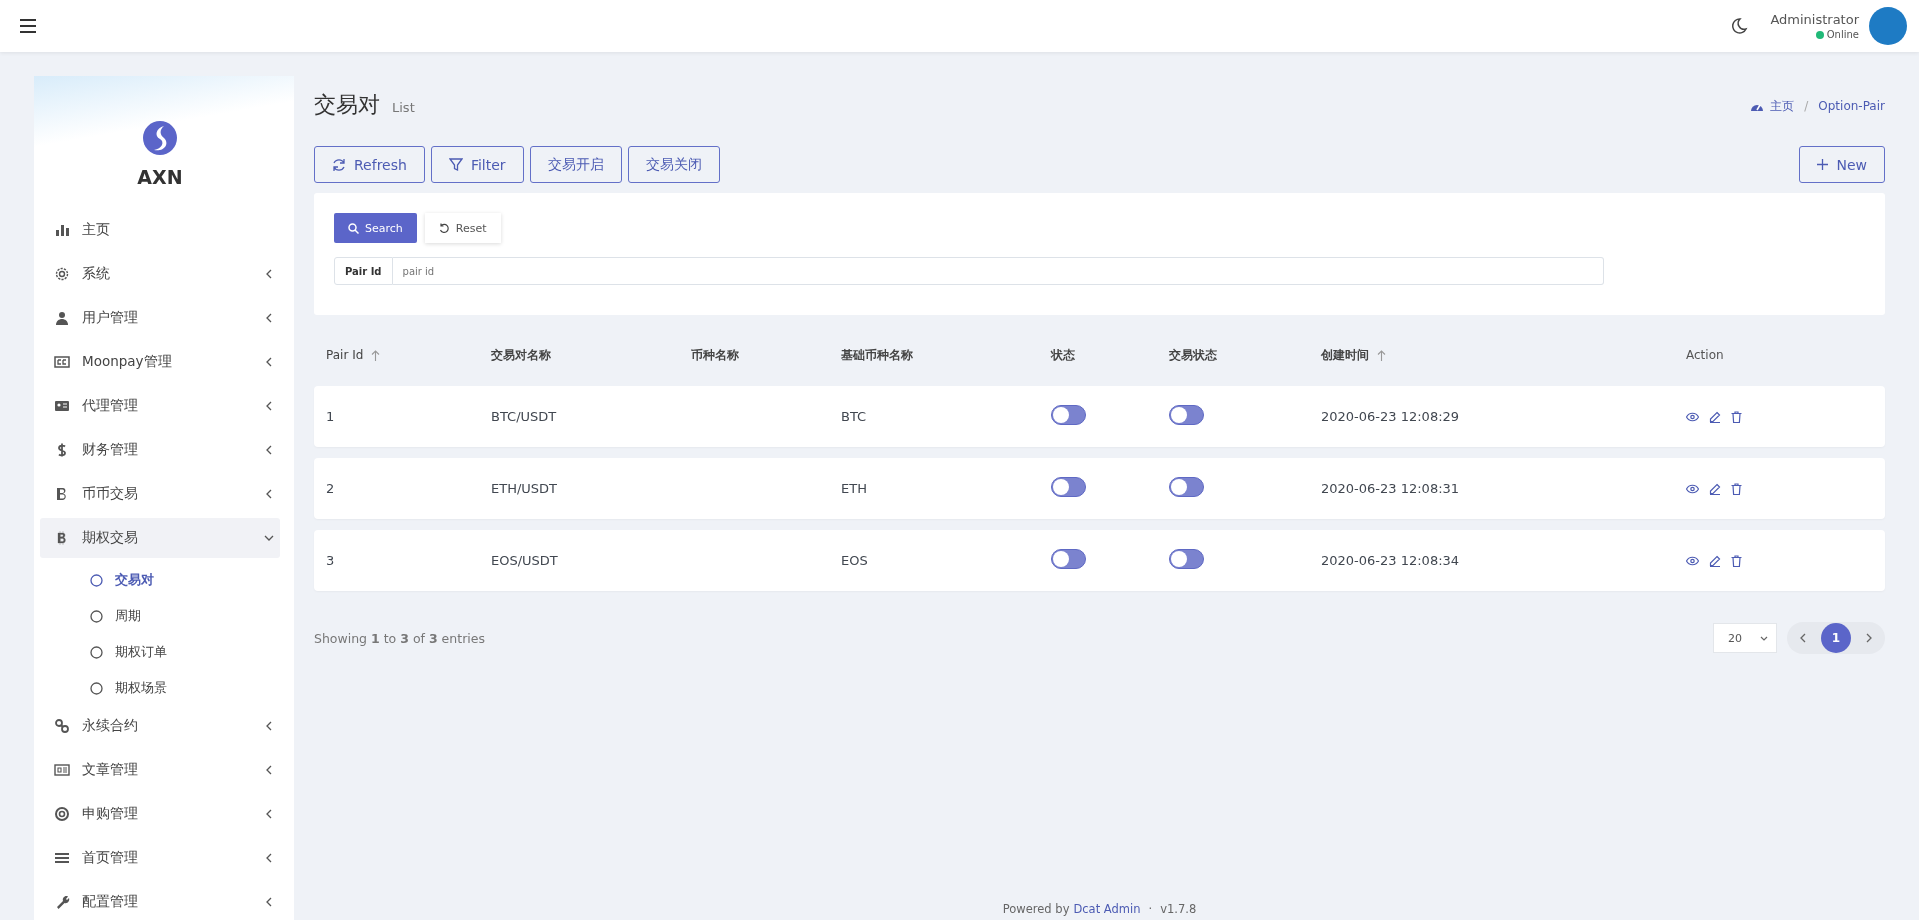 The height and width of the screenshot is (920, 1919). What do you see at coordinates (62, 858) in the screenshot?
I see `list-icon` at bounding box center [62, 858].